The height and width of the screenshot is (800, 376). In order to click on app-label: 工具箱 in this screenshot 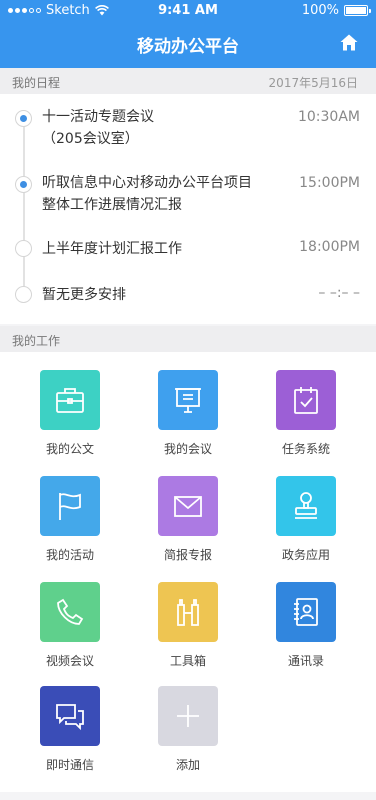, I will do `click(187, 661)`.